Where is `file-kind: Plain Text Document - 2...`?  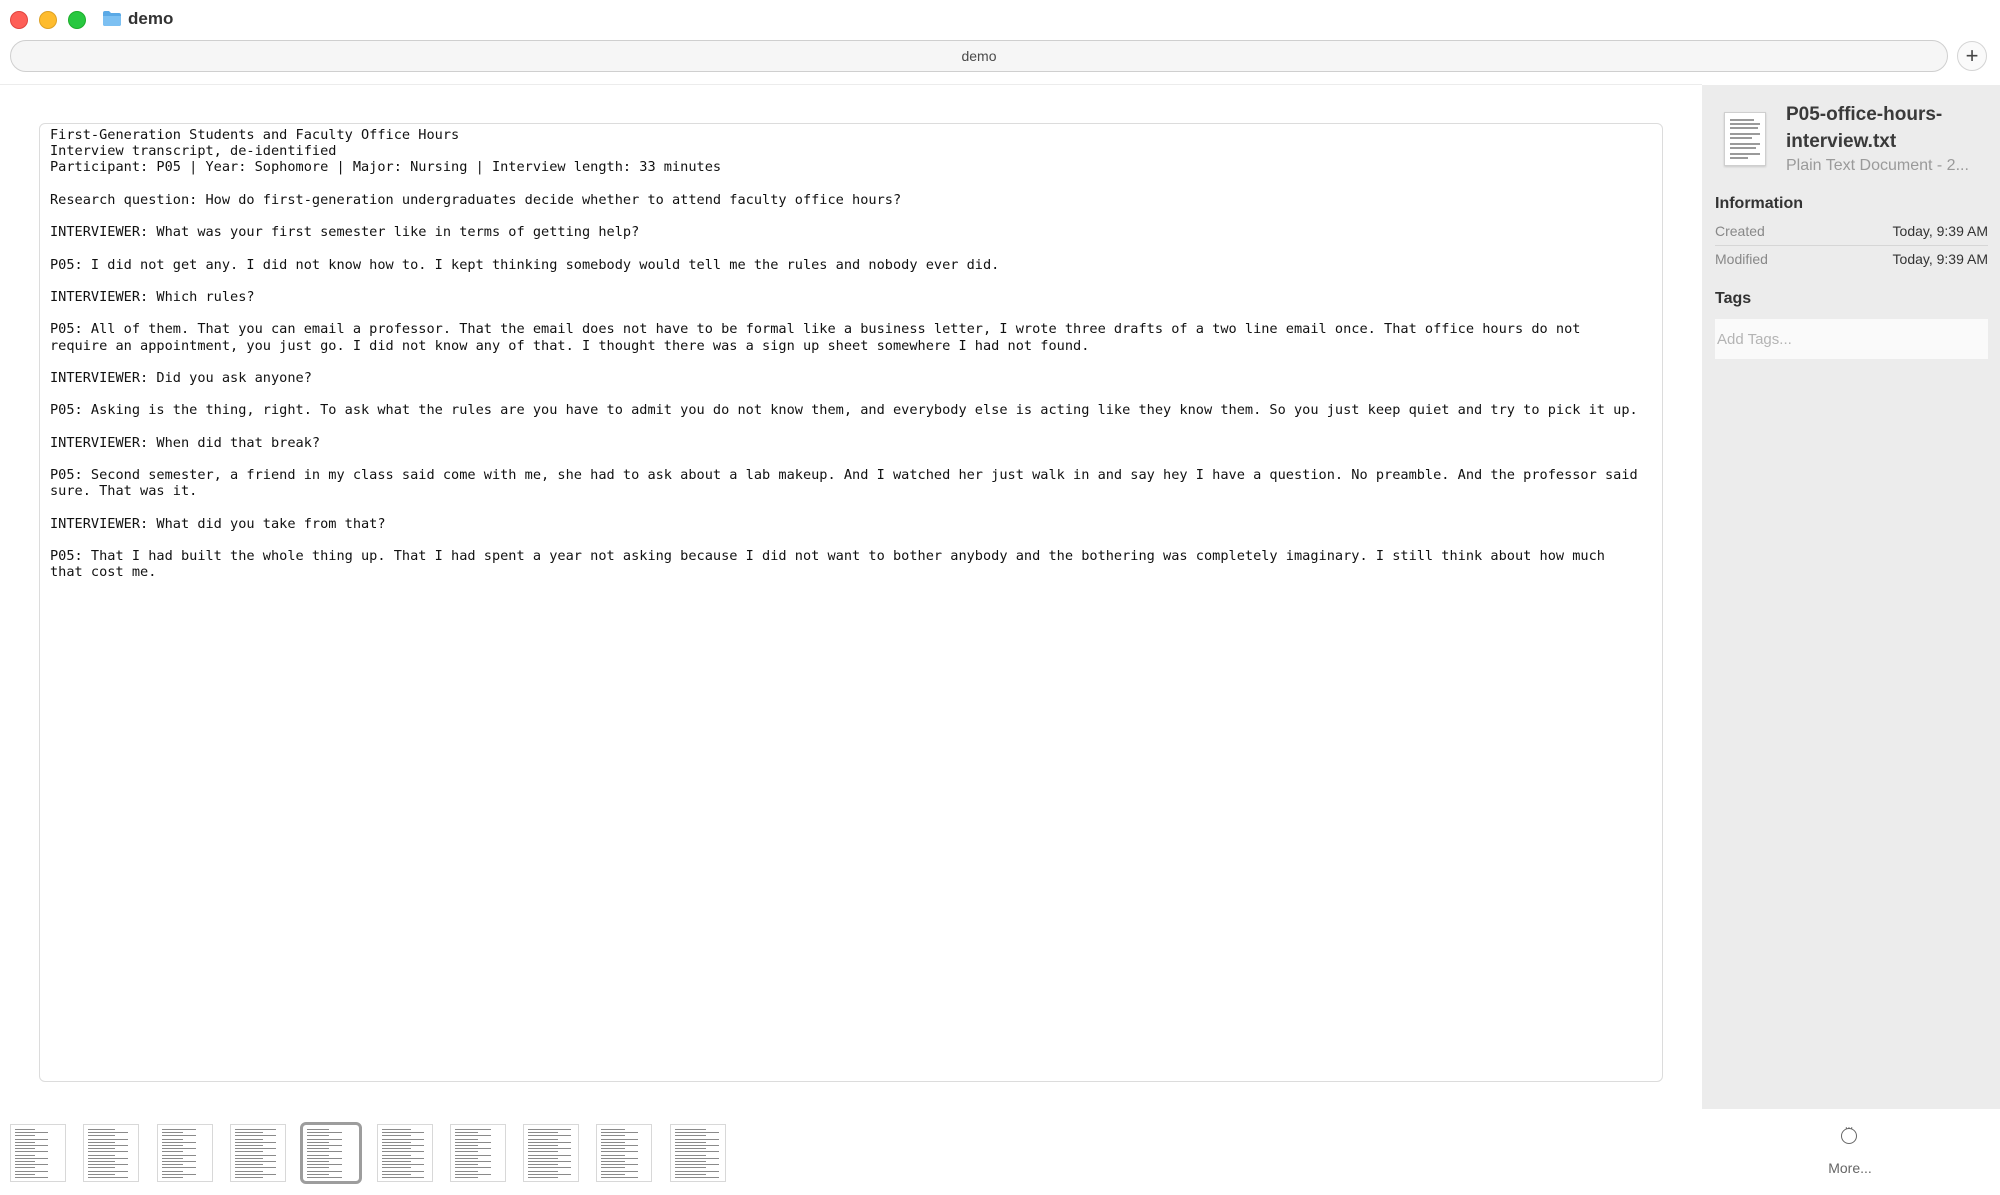
file-kind: Plain Text Document - 2... is located at coordinates (1877, 165).